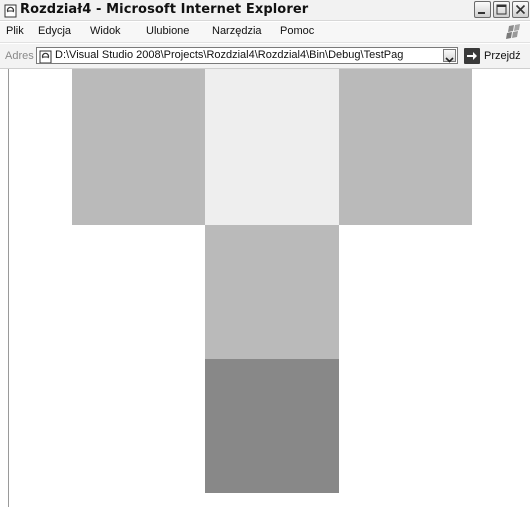 This screenshot has width=530, height=507. I want to click on go-label: Przejdź, so click(502, 56).